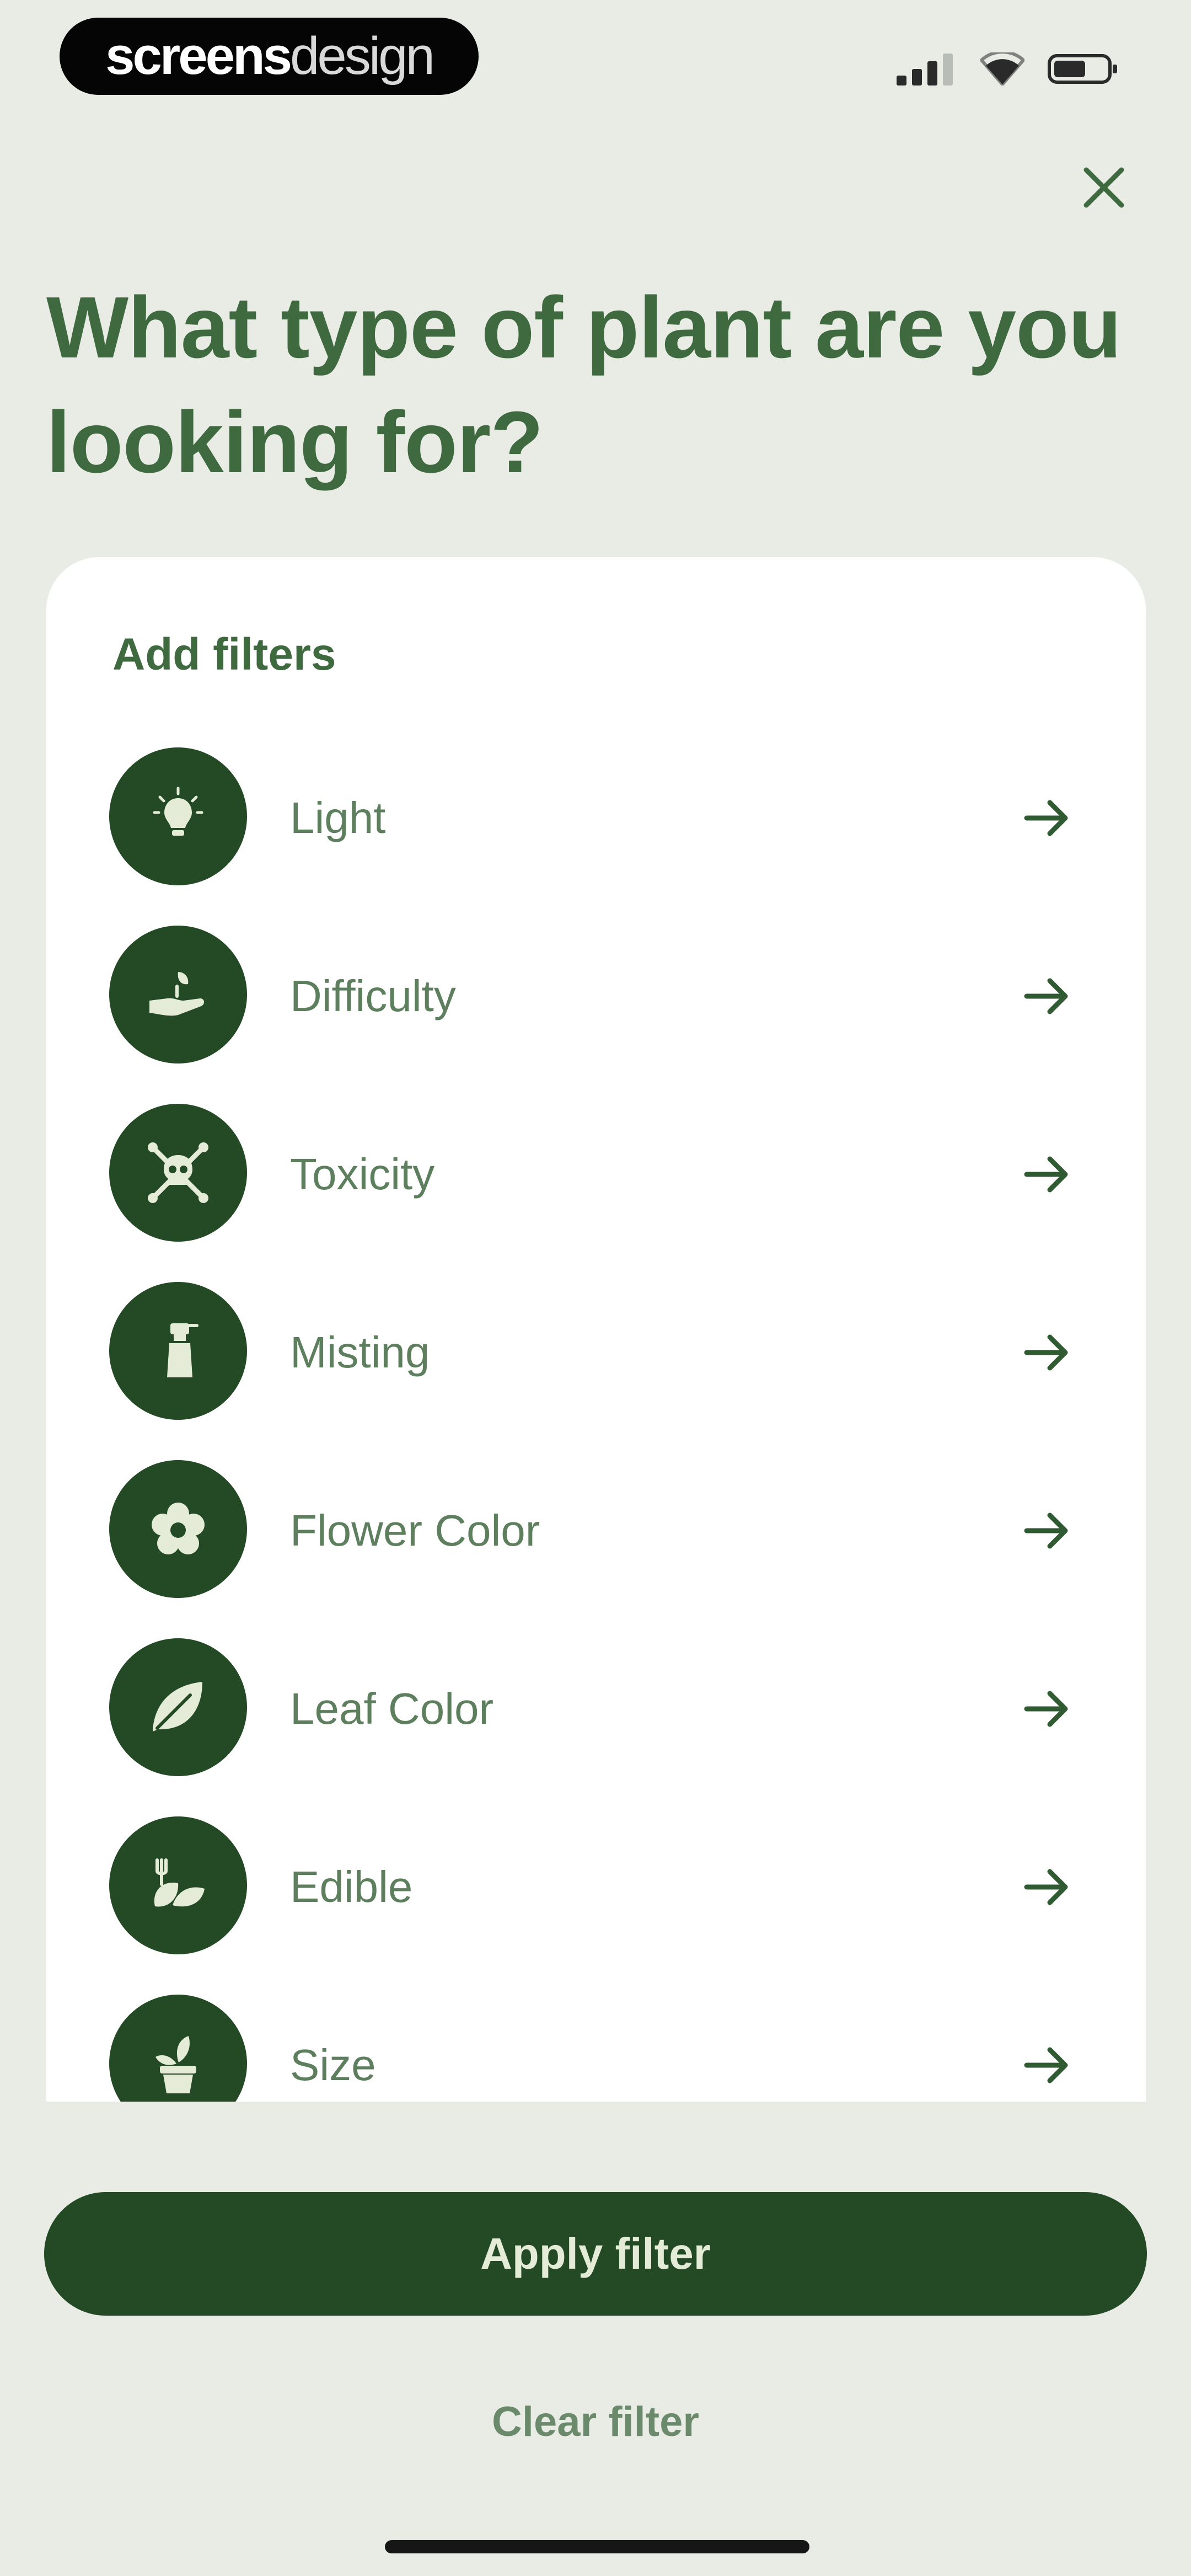 This screenshot has height=2576, width=1191. What do you see at coordinates (1002, 68) in the screenshot?
I see `wifi-icon` at bounding box center [1002, 68].